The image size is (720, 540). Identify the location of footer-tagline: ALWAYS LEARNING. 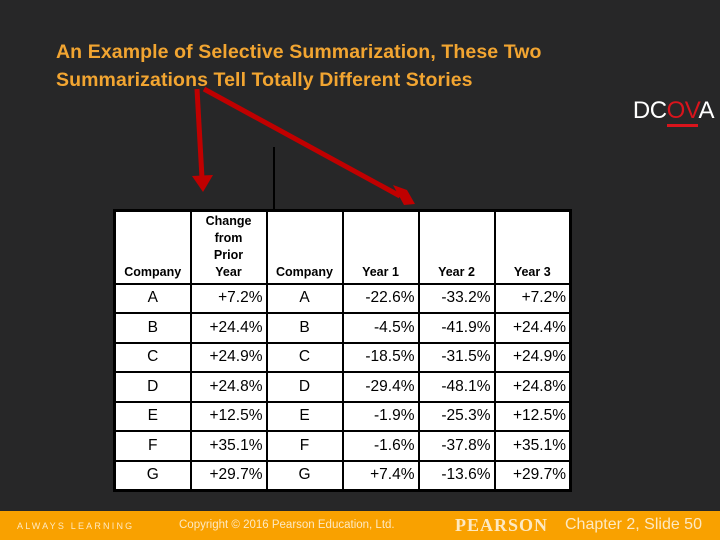
(76, 526).